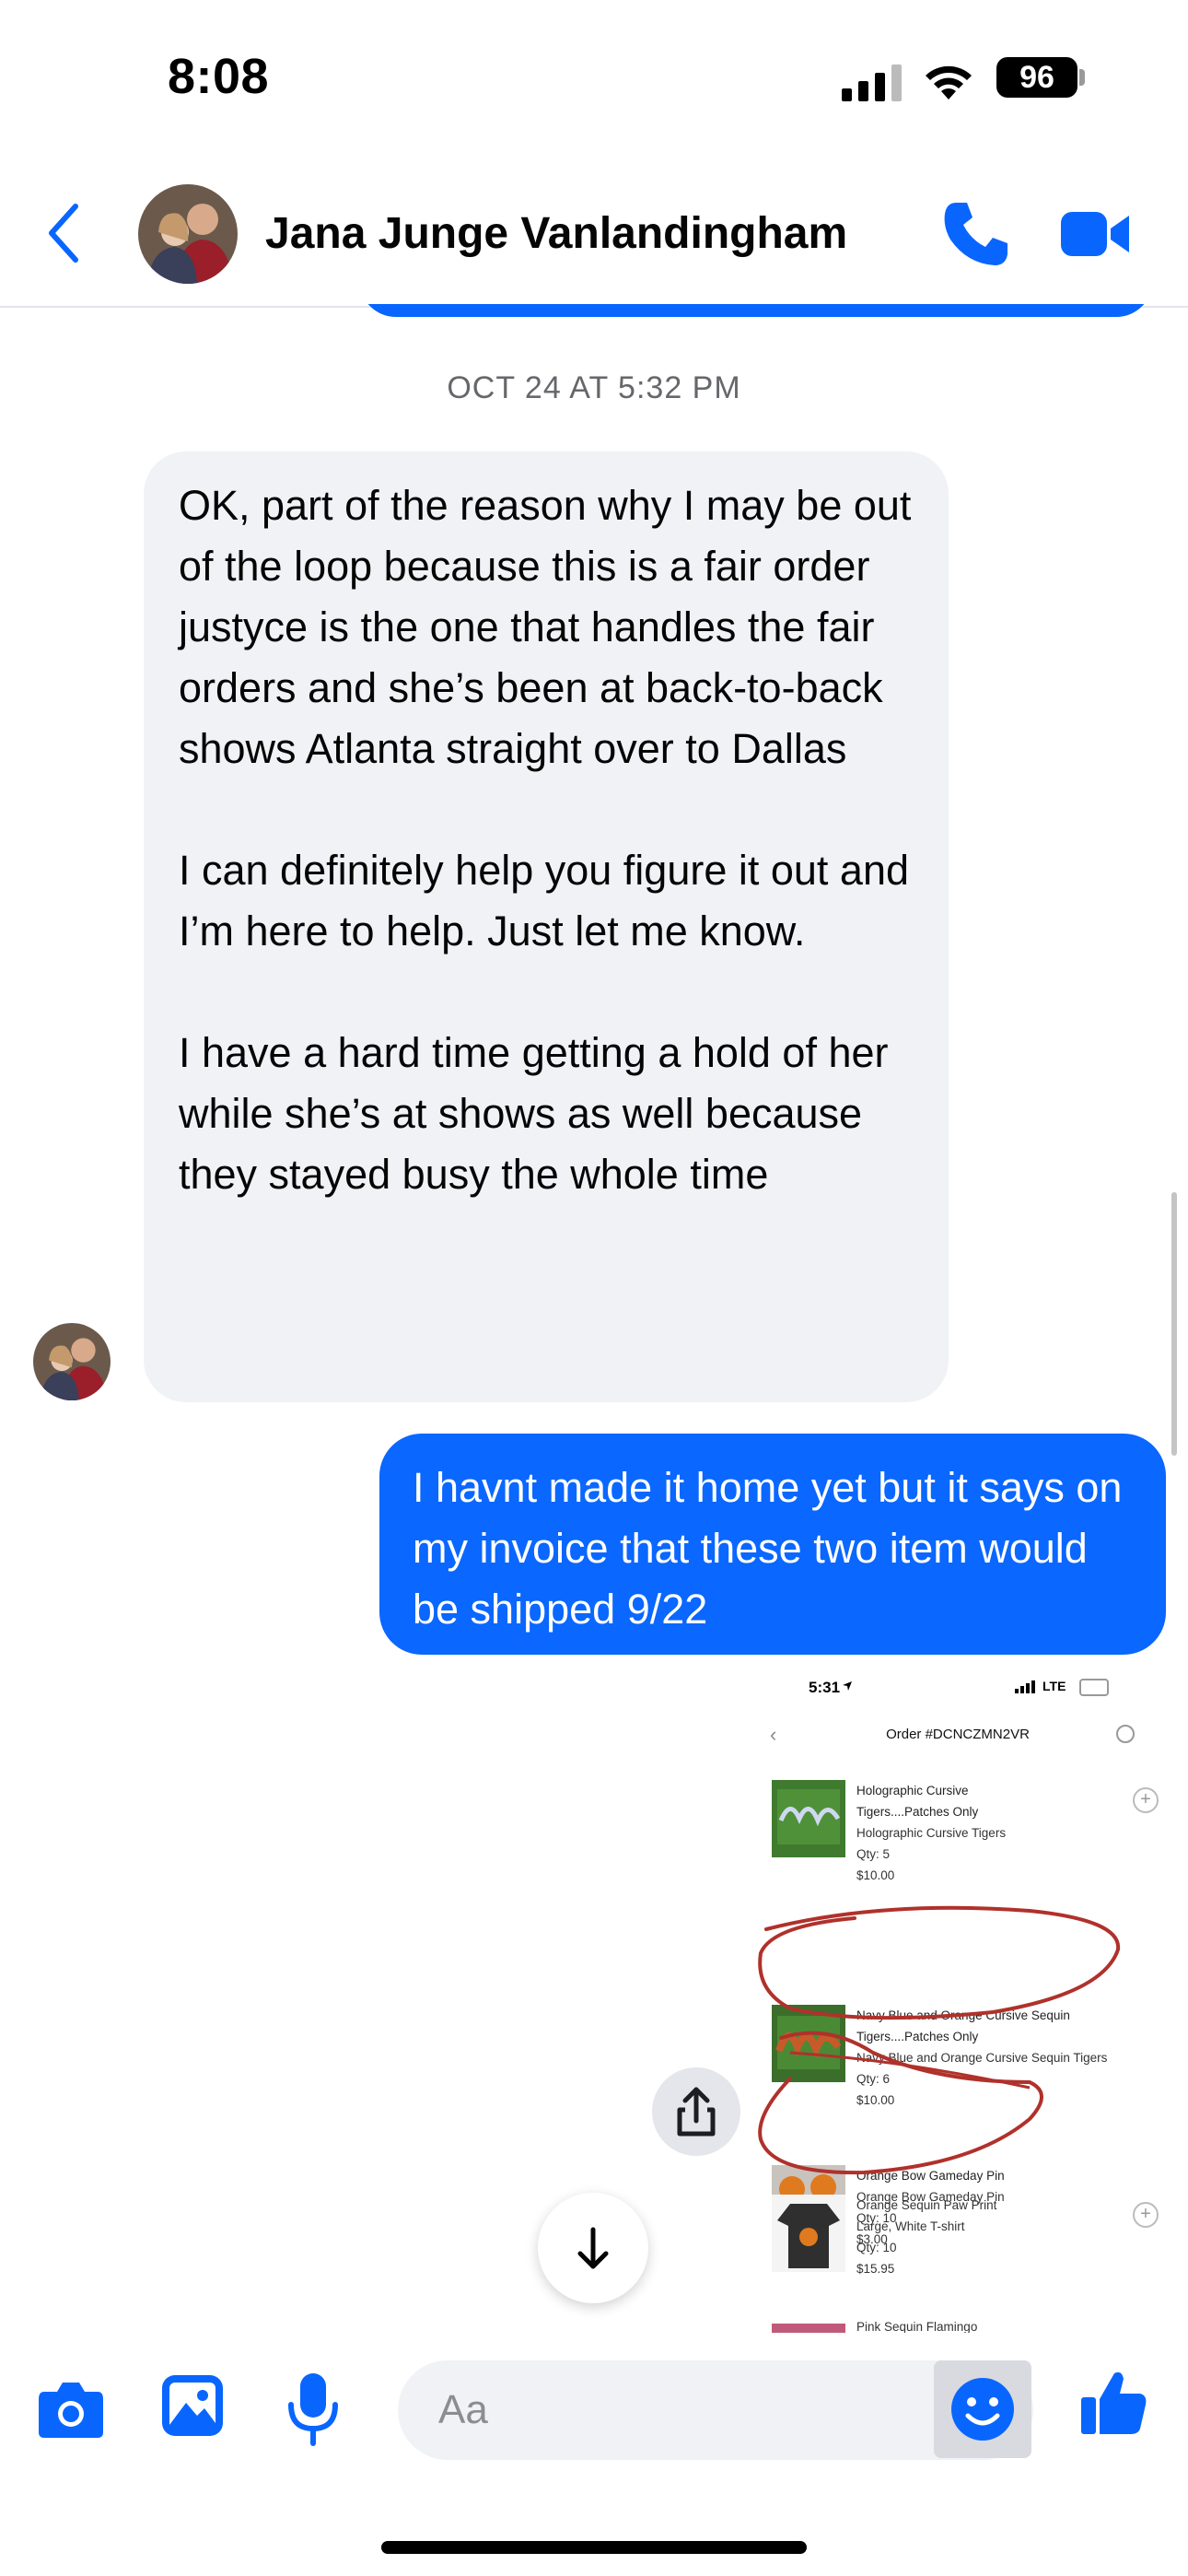  What do you see at coordinates (72, 1361) in the screenshot?
I see `sender-avatar` at bounding box center [72, 1361].